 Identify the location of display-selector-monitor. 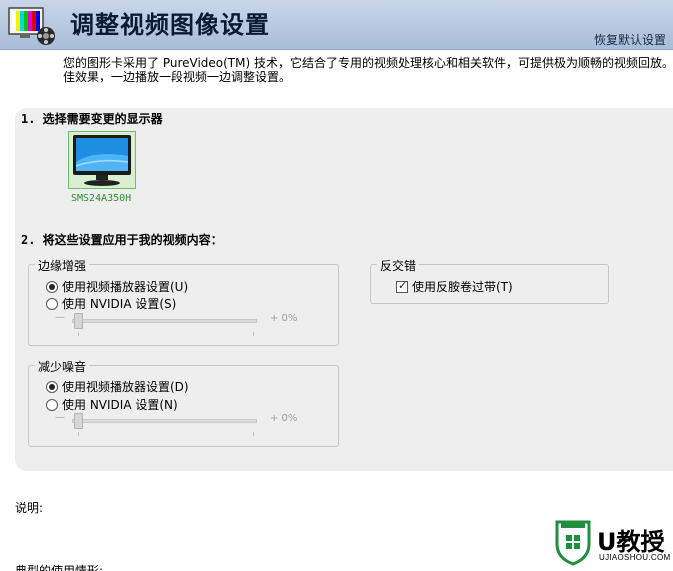
(102, 160).